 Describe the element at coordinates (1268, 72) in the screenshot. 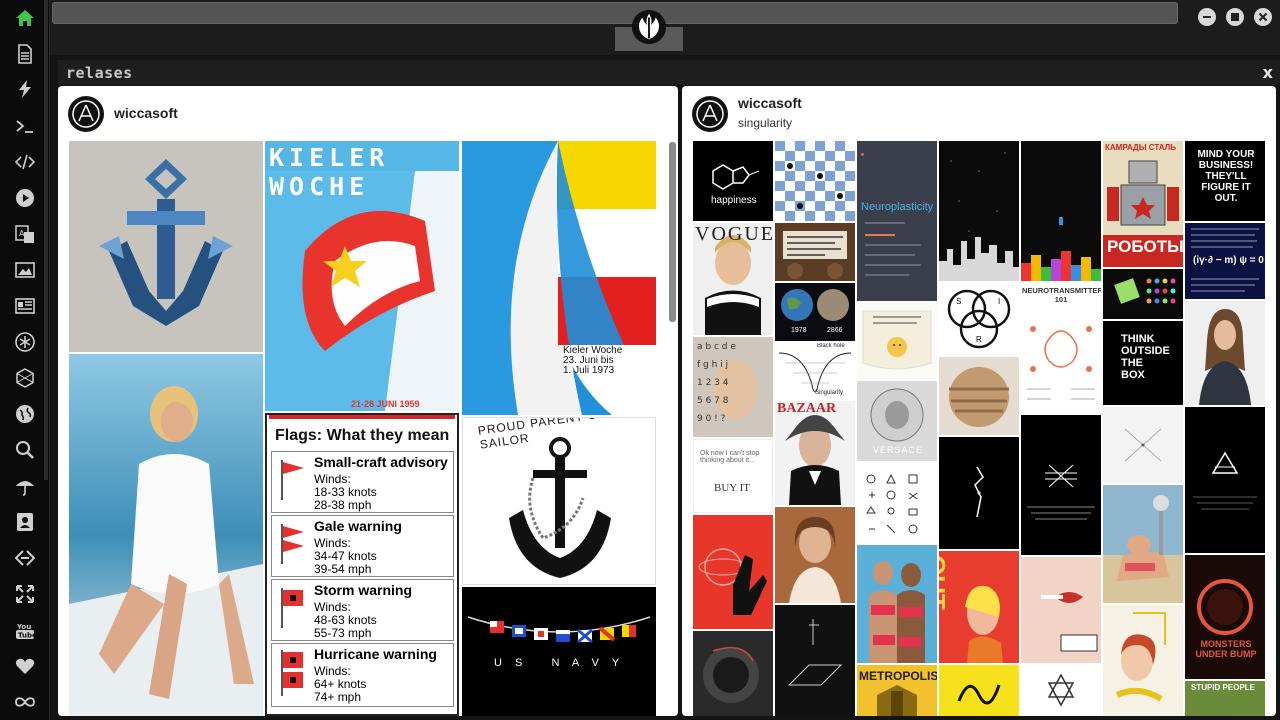

I see `column-close-button: x` at that location.